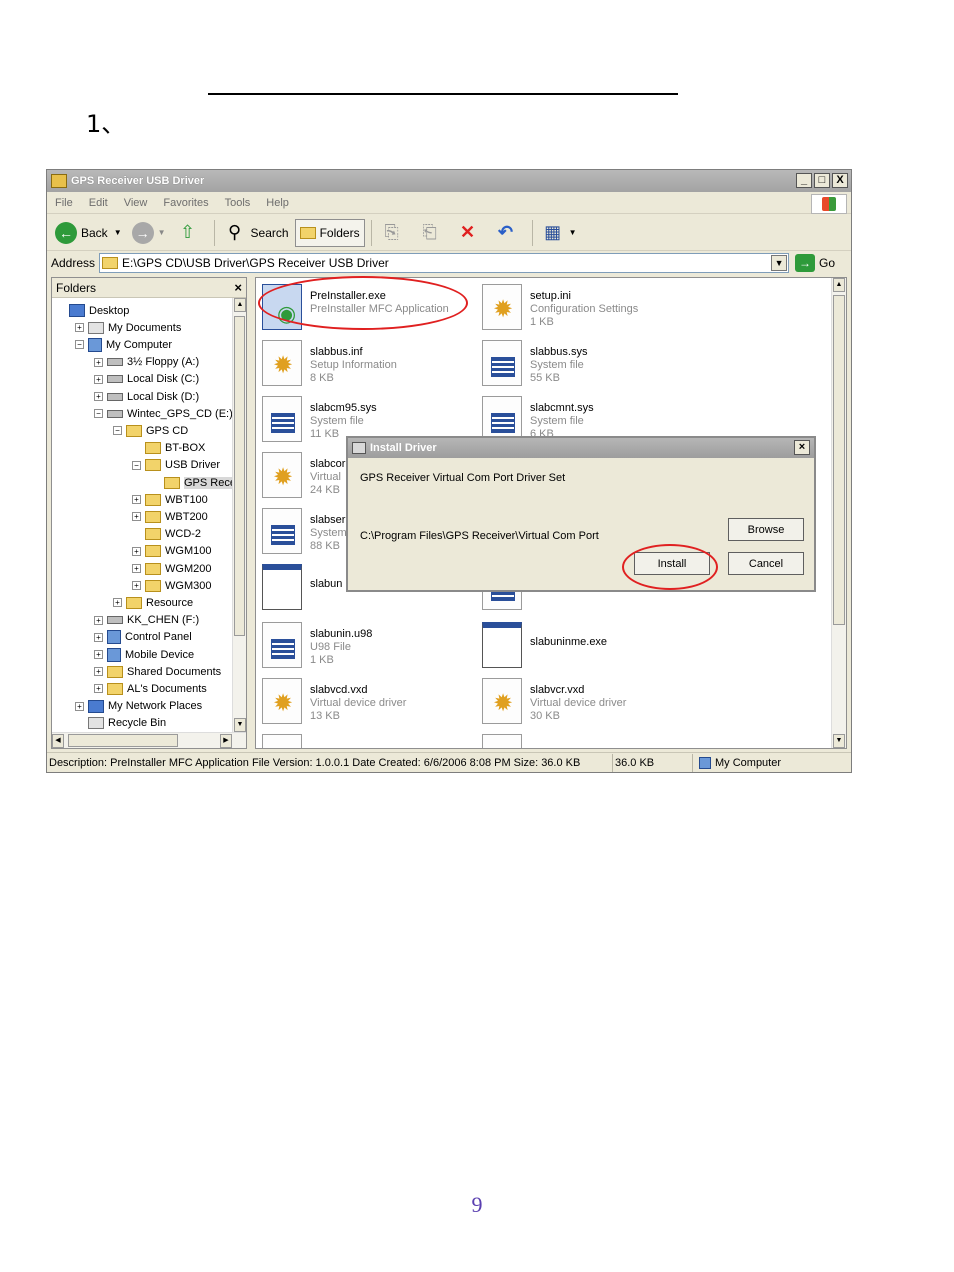  Describe the element at coordinates (176, 465) in the screenshot. I see `tree-item: − USB Driver` at that location.